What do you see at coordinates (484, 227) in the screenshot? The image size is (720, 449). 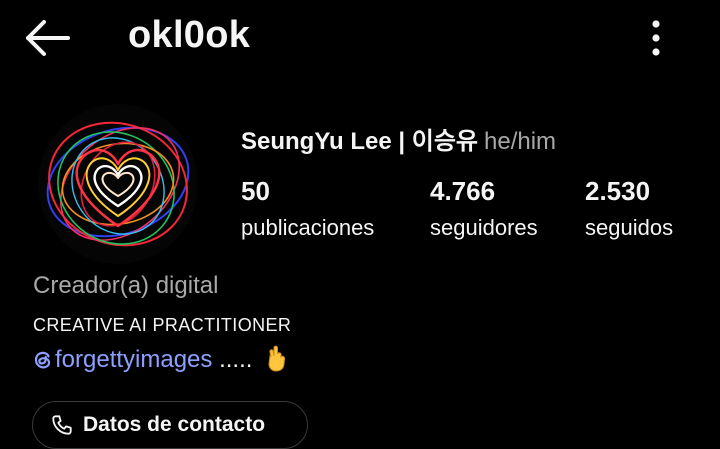 I see `stat-followers-label: seguidores` at bounding box center [484, 227].